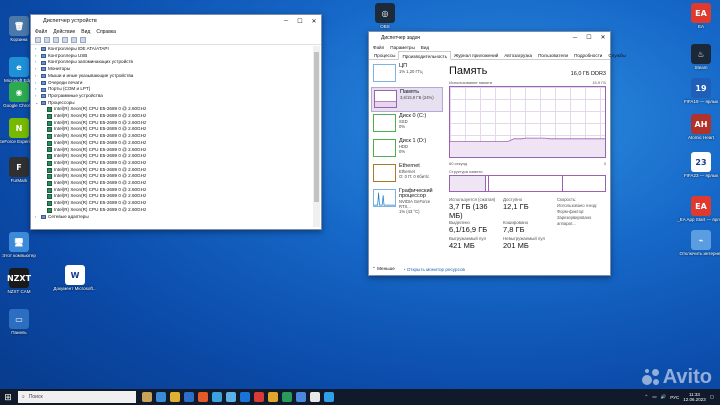 The height and width of the screenshot is (405, 720). I want to click on desktop-icon: EA_EA App Start — ярлык, so click(698, 209).